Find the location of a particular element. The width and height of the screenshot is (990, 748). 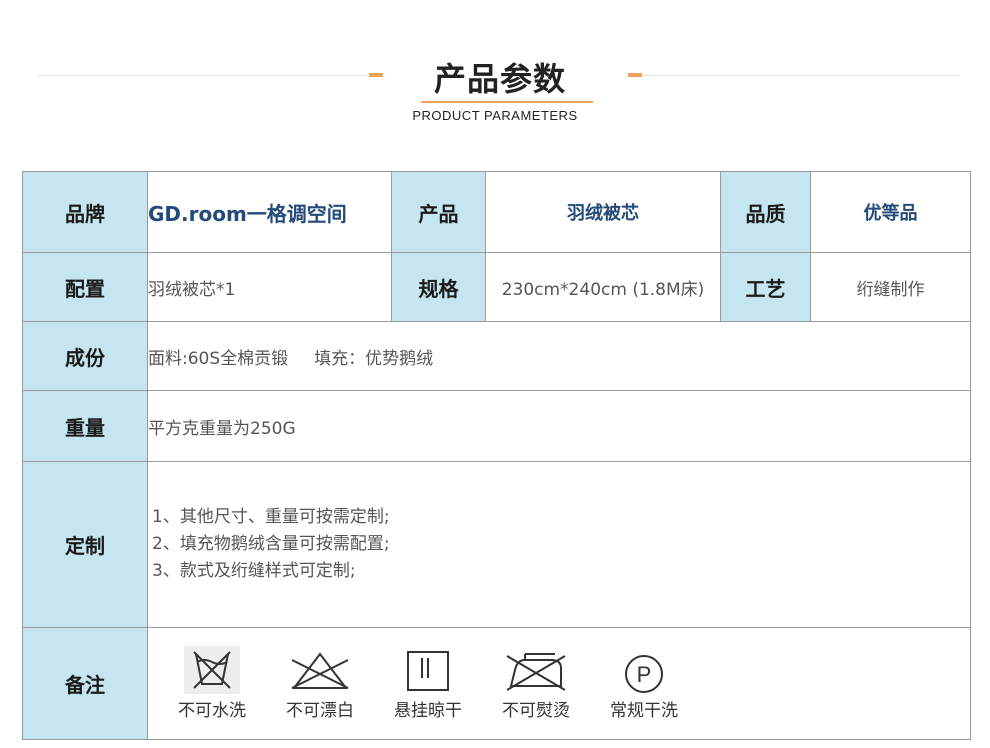

care-label-no-bleach: 不可漂白 is located at coordinates (320, 711).